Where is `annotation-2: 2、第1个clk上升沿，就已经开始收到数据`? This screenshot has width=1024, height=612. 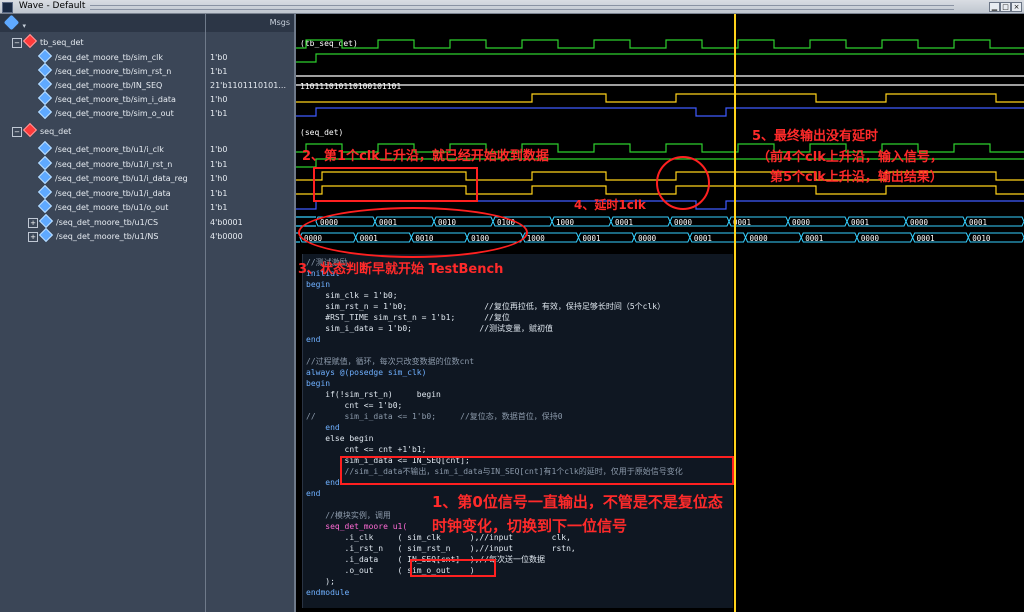 annotation-2: 2、第1个clk上升沿，就已经开始收到数据 is located at coordinates (425, 156).